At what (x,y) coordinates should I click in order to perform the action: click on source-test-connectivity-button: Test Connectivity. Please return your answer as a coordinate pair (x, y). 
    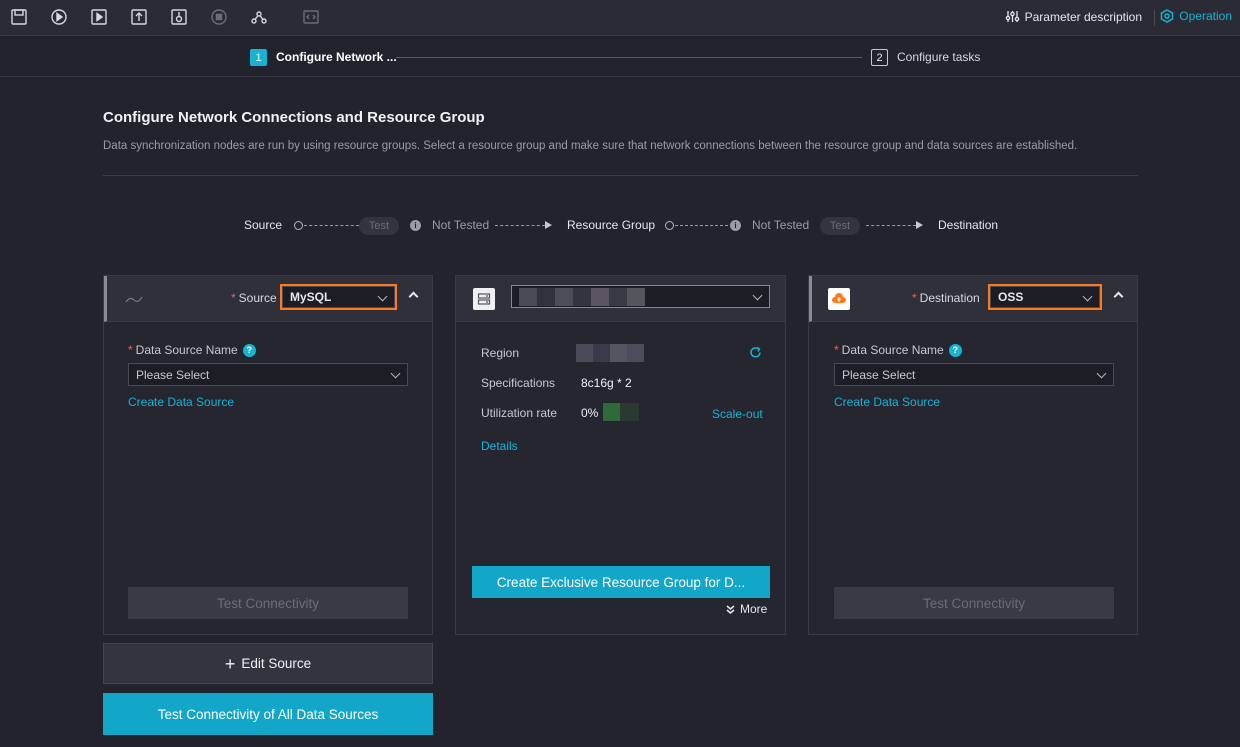
    Looking at the image, I should click on (268, 603).